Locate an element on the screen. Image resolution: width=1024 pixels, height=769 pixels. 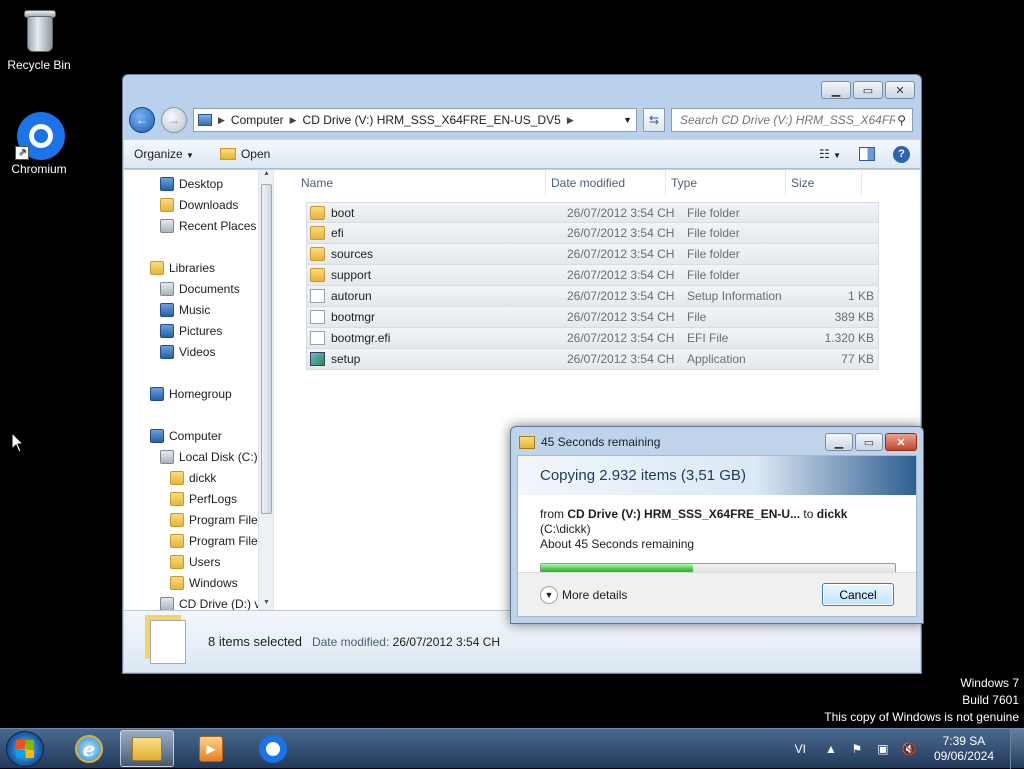
chromium-icon is located at coordinates (273, 748).